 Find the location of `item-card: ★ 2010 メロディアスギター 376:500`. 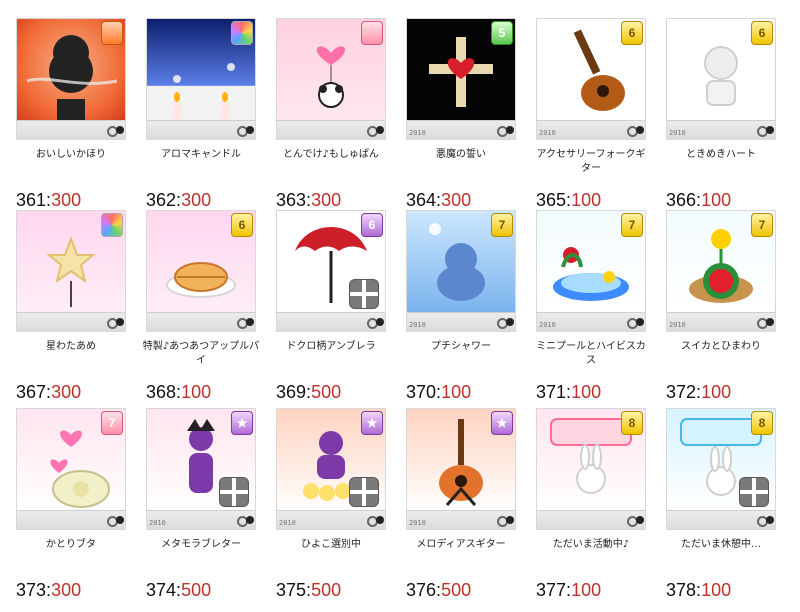

item-card: ★ 2010 メロディアスギター 376:500 is located at coordinates (470, 508).